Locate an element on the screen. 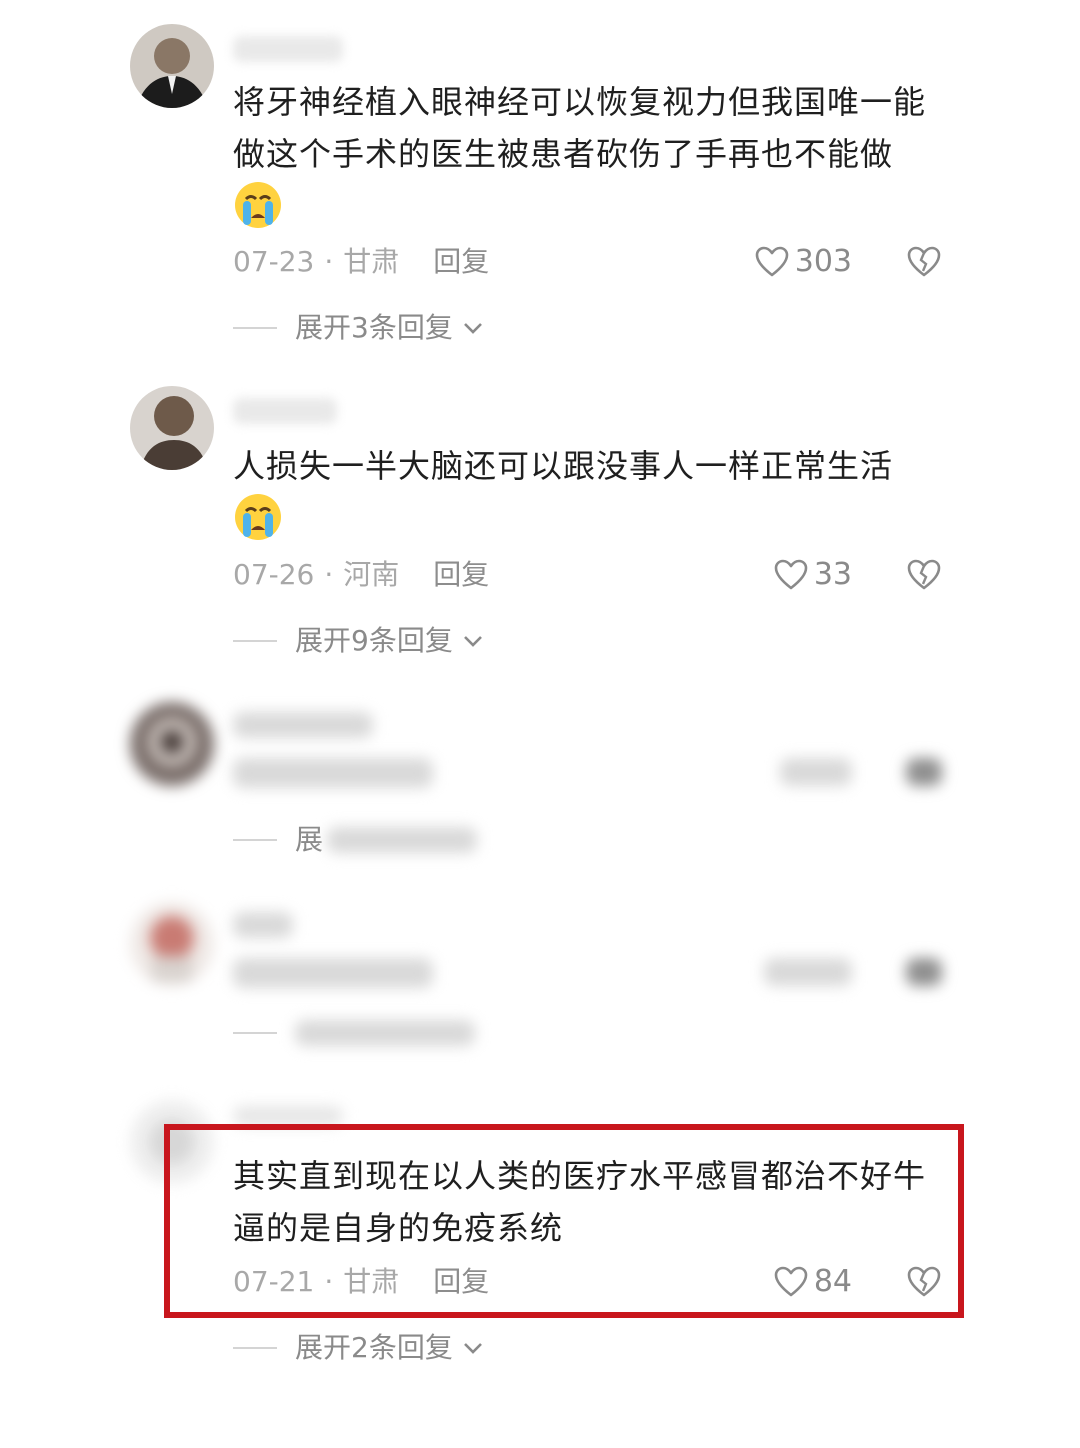  expand-replies-label: 展开2条回复 is located at coordinates (374, 1347).